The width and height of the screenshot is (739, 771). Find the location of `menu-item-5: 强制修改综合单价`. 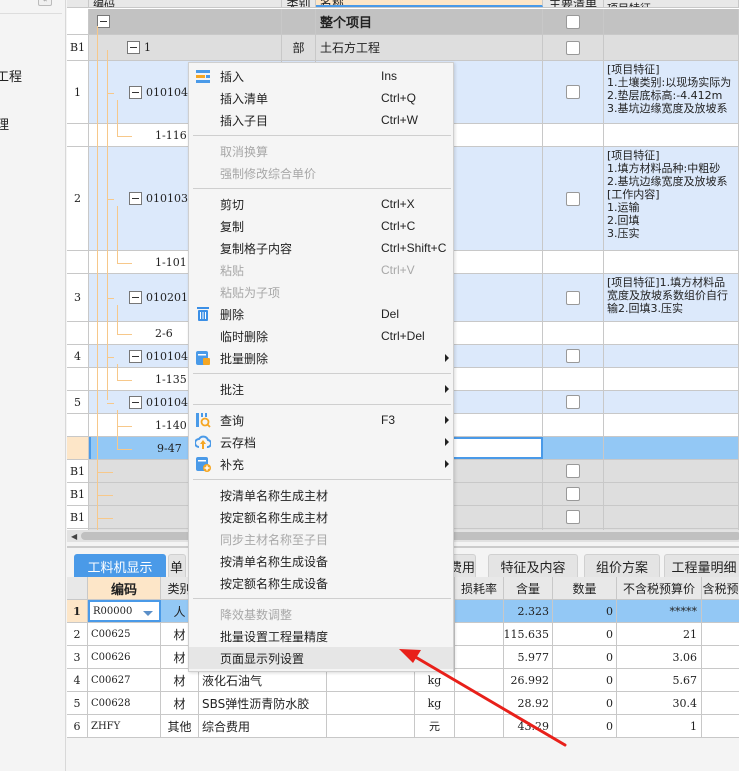

menu-item-5: 强制修改综合单价 is located at coordinates (321, 173).